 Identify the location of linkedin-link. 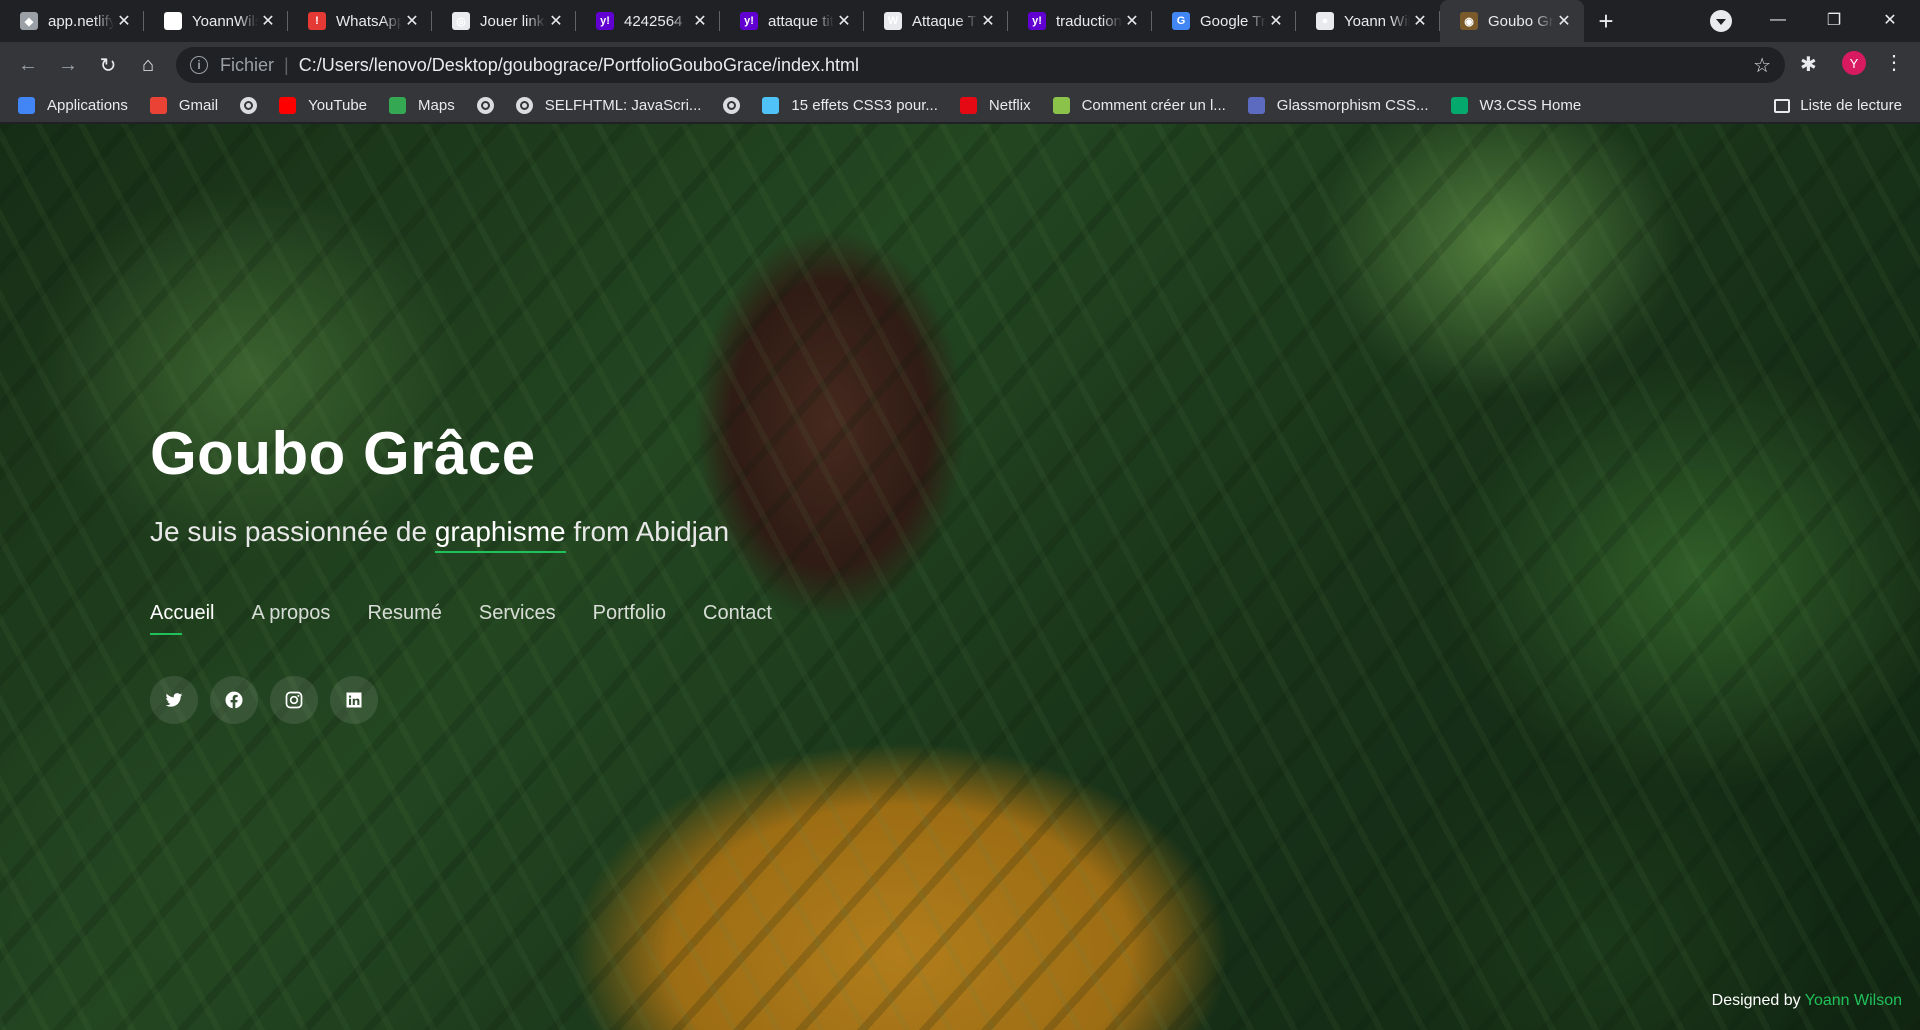
(354, 700).